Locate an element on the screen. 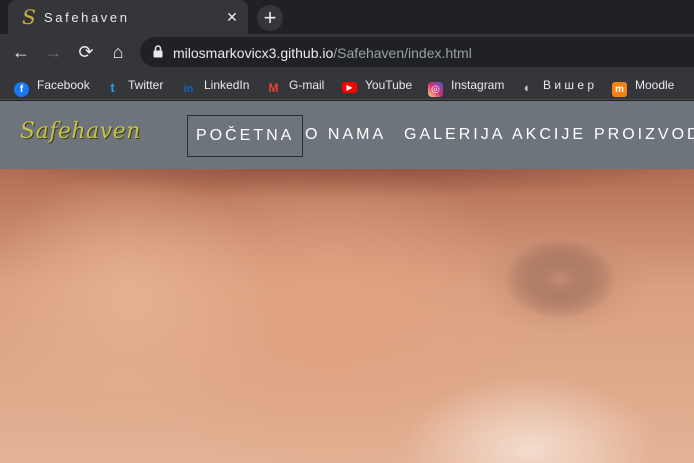 The width and height of the screenshot is (694, 463). globe-icon: ◐ is located at coordinates (527, 87).